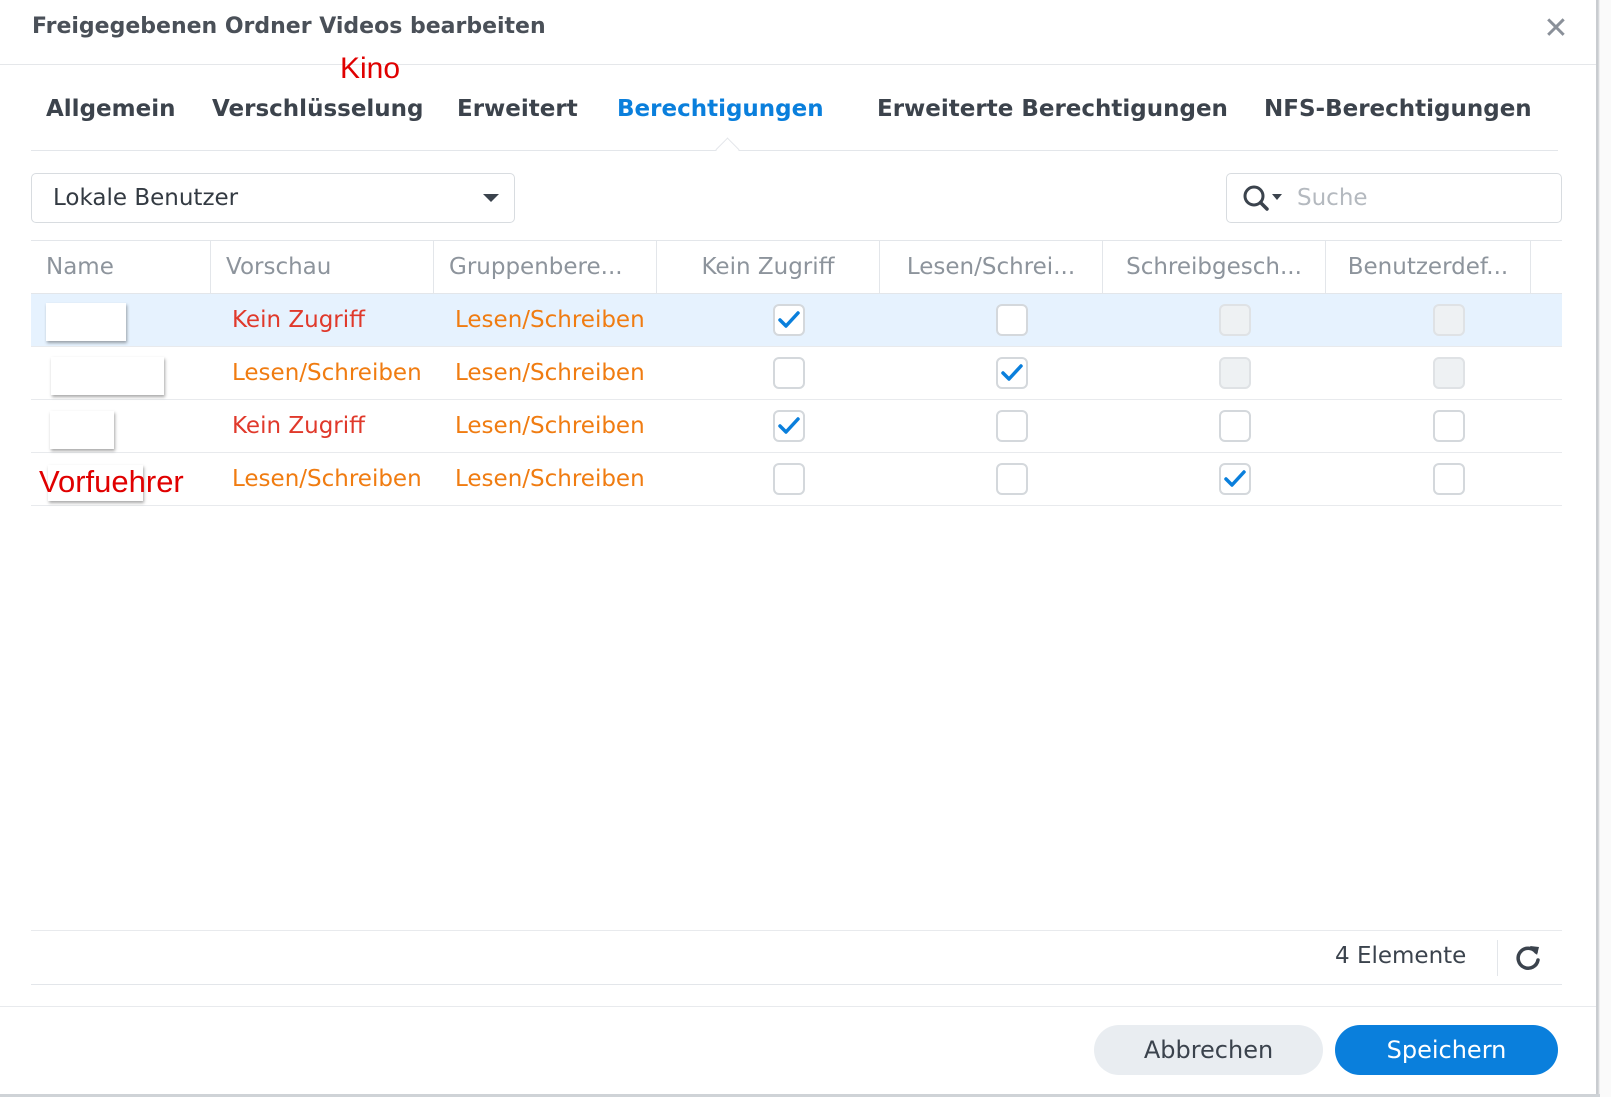 This screenshot has height=1097, width=1611. What do you see at coordinates (1264, 199) in the screenshot?
I see `search-icon` at bounding box center [1264, 199].